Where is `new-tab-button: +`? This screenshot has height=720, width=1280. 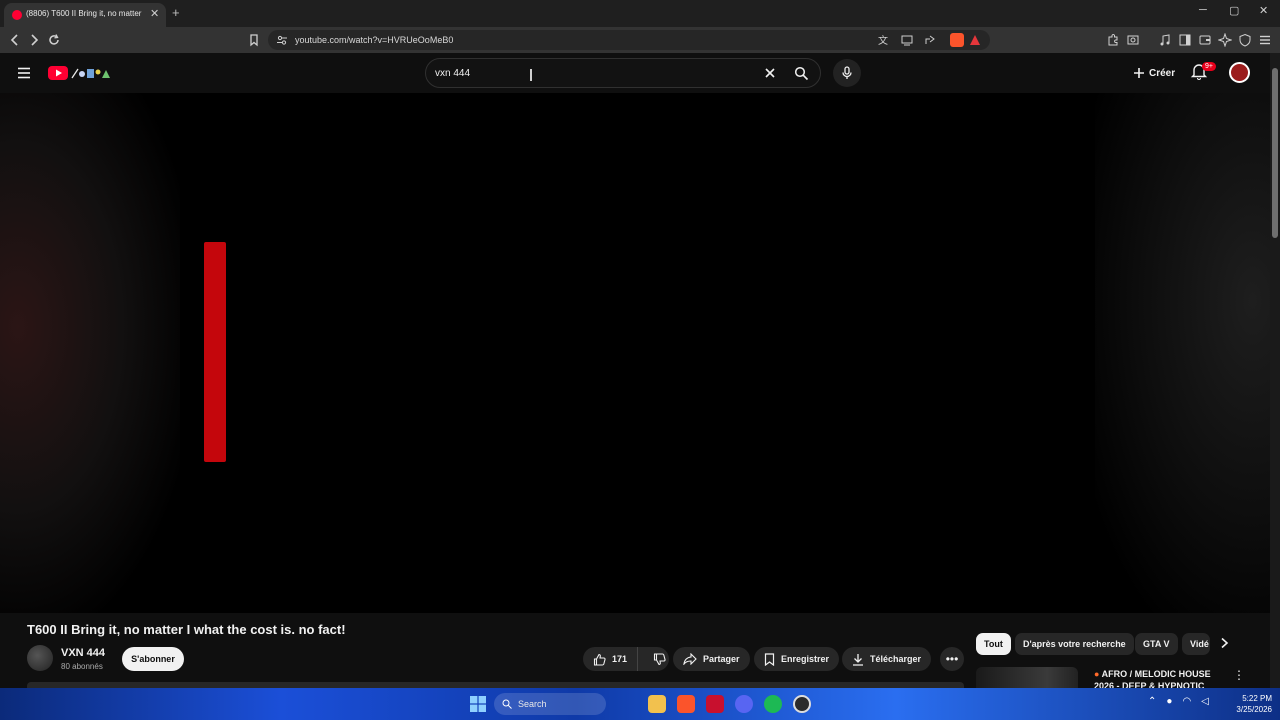
new-tab-button: + is located at coordinates (176, 12).